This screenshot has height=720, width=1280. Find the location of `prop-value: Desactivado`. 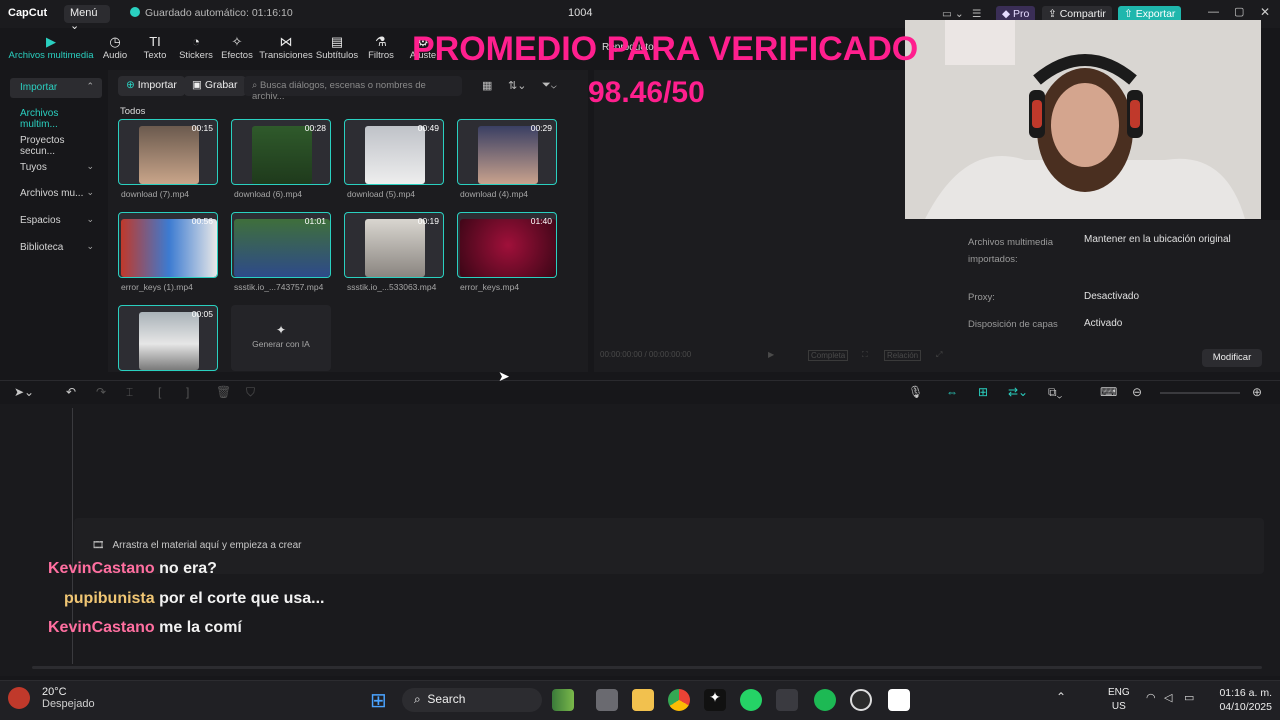

prop-value: Desactivado is located at coordinates (1111, 296).